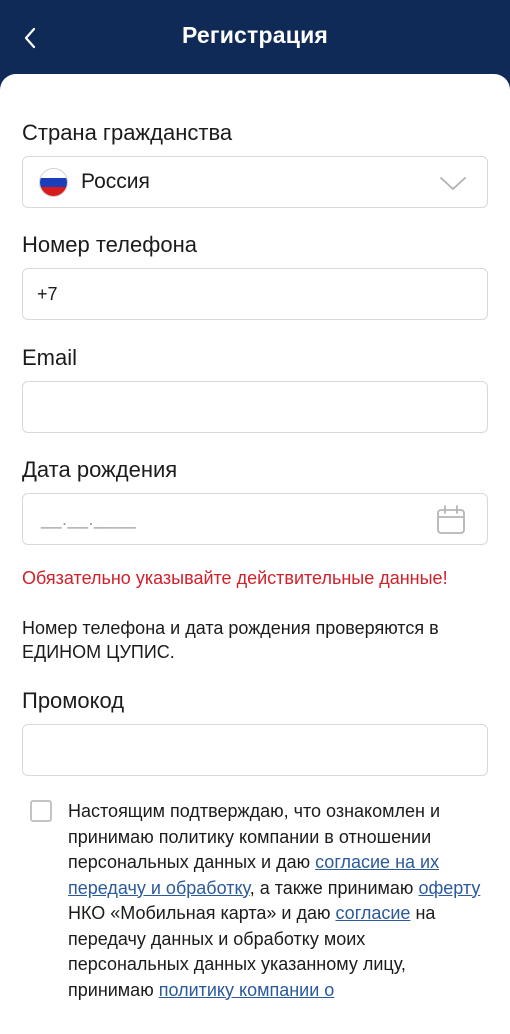 The image size is (510, 1034). Describe the element at coordinates (115, 181) in the screenshot. I see `citizenship-value: Россия` at that location.